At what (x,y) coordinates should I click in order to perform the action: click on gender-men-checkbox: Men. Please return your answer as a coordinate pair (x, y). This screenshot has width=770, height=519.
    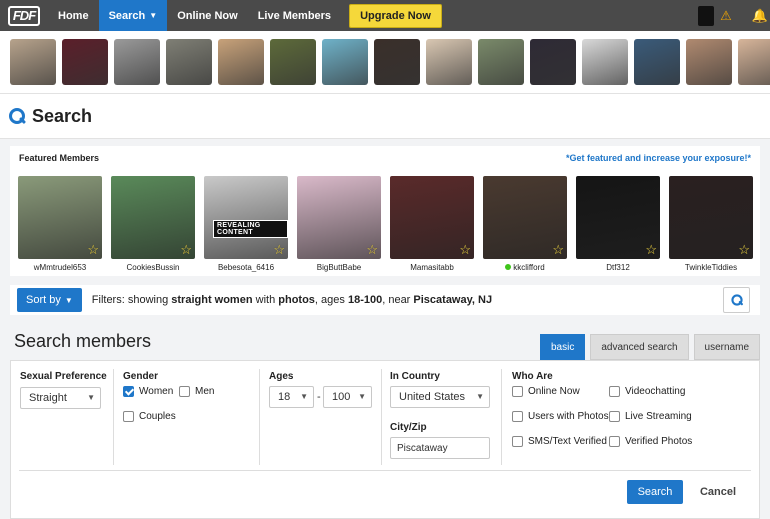
    Looking at the image, I should click on (196, 391).